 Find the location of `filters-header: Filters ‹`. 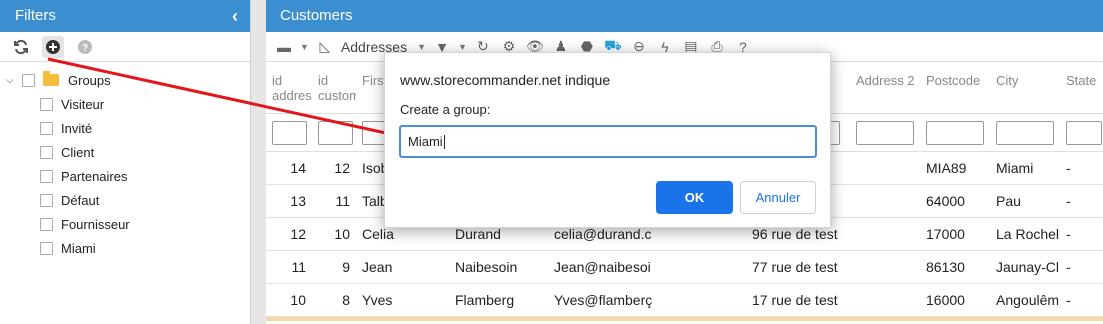

filters-header: Filters ‹ is located at coordinates (125, 16).